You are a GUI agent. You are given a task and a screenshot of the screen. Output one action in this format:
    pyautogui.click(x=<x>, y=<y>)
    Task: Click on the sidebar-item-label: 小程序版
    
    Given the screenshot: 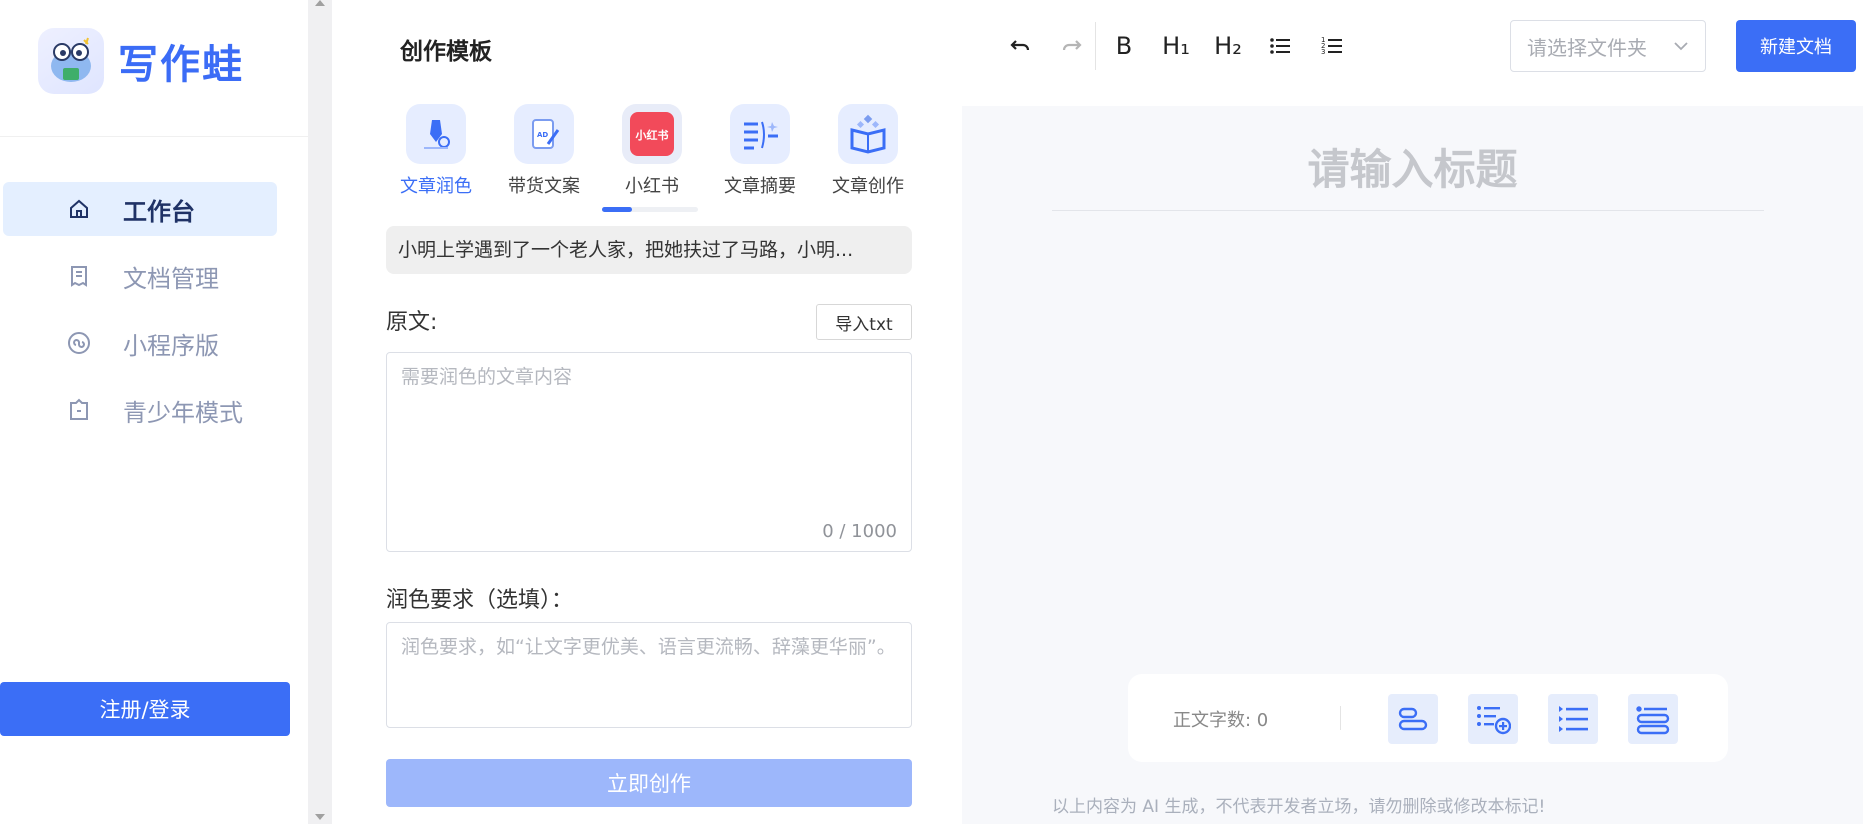 What is the action you would take?
    pyautogui.click(x=171, y=345)
    